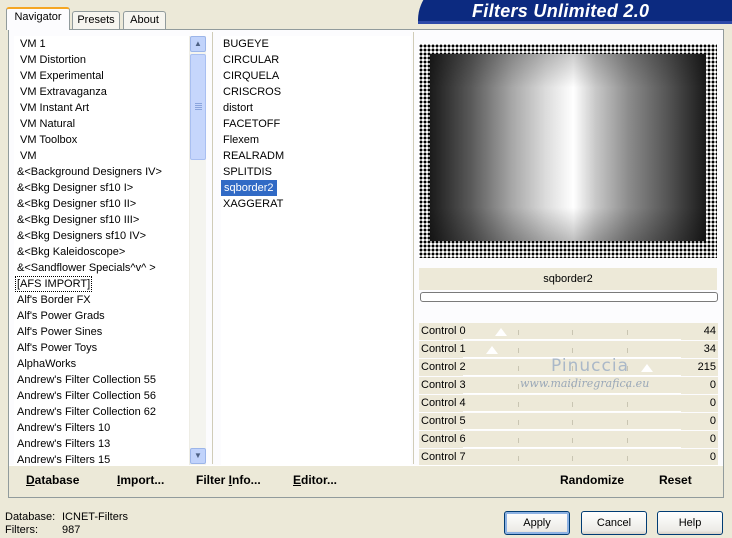 The height and width of the screenshot is (538, 732). What do you see at coordinates (590, 366) in the screenshot?
I see `watermark-name: Pinuccia` at bounding box center [590, 366].